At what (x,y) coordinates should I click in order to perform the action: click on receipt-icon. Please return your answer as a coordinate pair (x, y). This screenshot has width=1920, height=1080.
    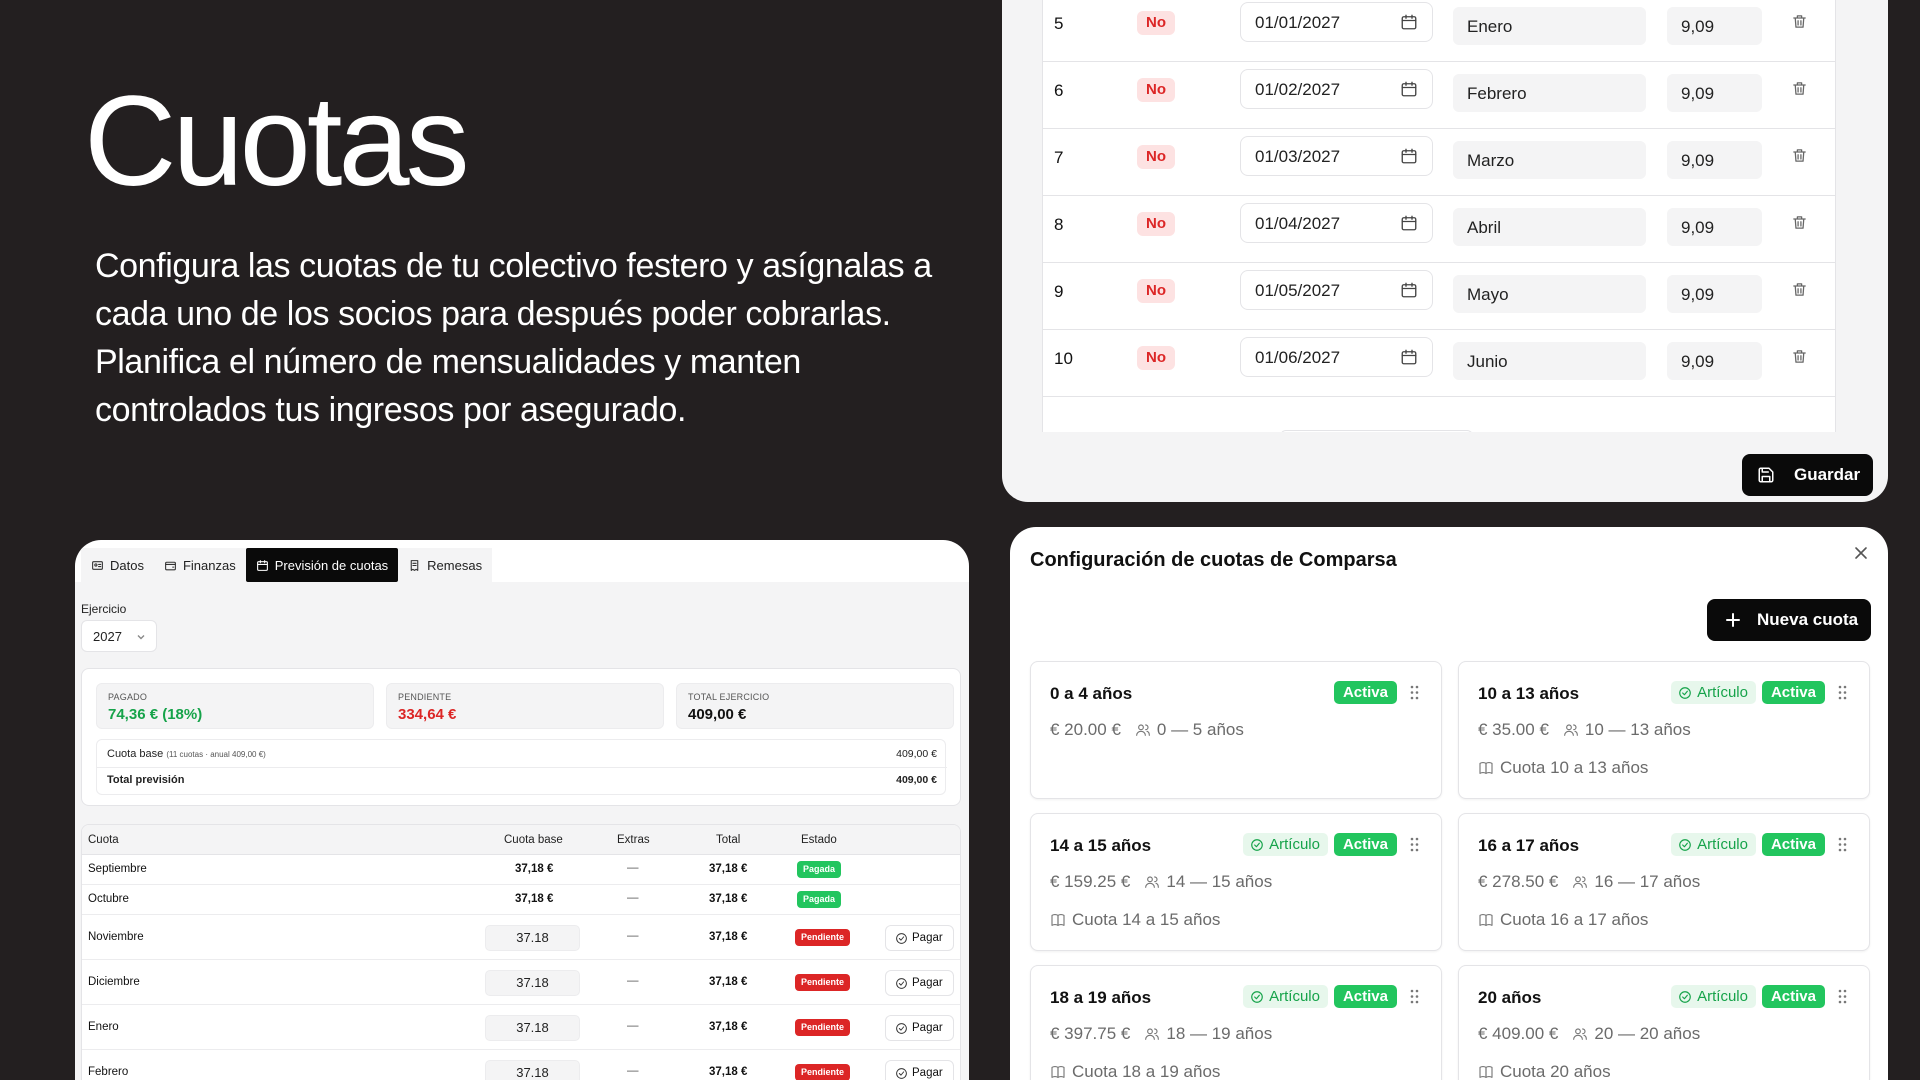
    Looking at the image, I should click on (414, 565).